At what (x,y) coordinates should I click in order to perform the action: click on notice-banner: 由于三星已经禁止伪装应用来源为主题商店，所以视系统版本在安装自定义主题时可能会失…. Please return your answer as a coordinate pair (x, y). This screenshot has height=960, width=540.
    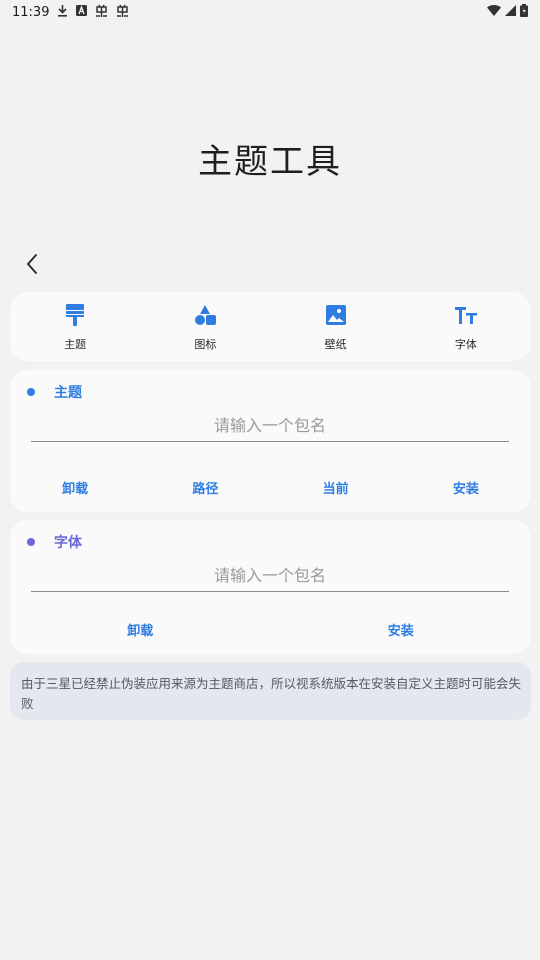
    Looking at the image, I should click on (270, 691).